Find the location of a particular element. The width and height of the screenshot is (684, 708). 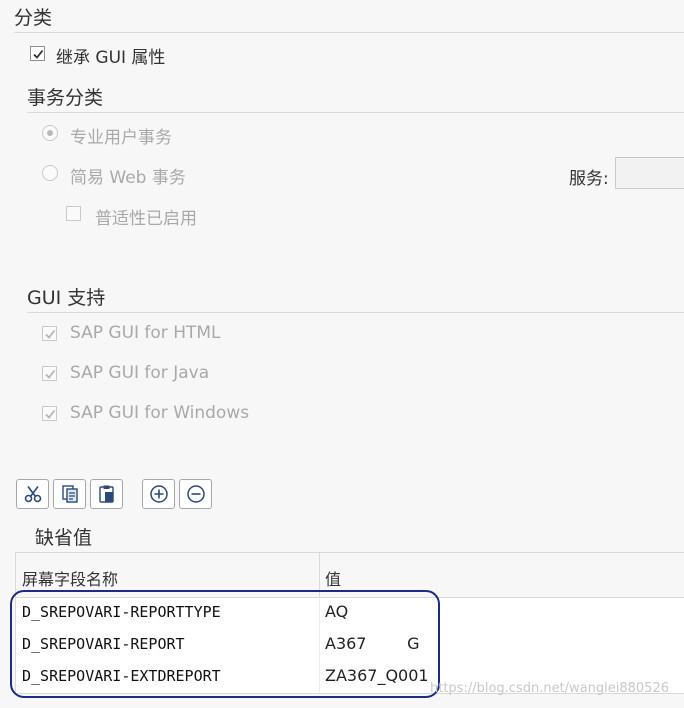

minus-circle-icon is located at coordinates (195, 494).